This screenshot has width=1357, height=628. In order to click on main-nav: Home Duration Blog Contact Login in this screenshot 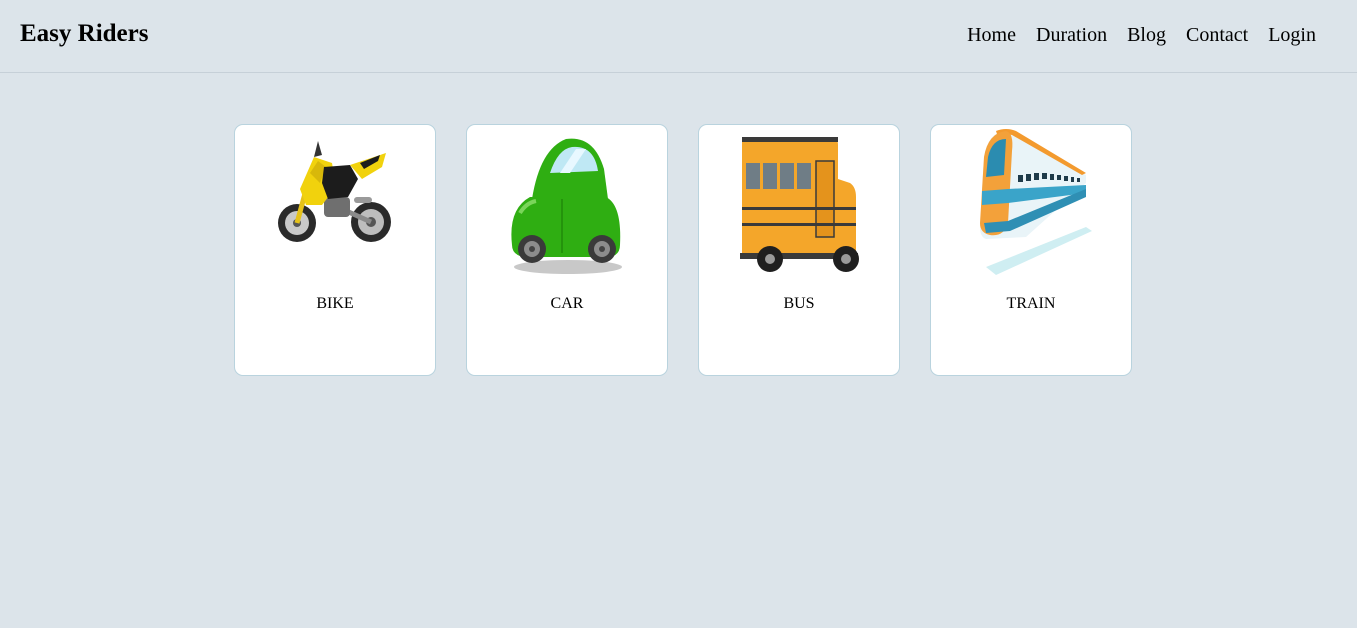, I will do `click(1141, 35)`.